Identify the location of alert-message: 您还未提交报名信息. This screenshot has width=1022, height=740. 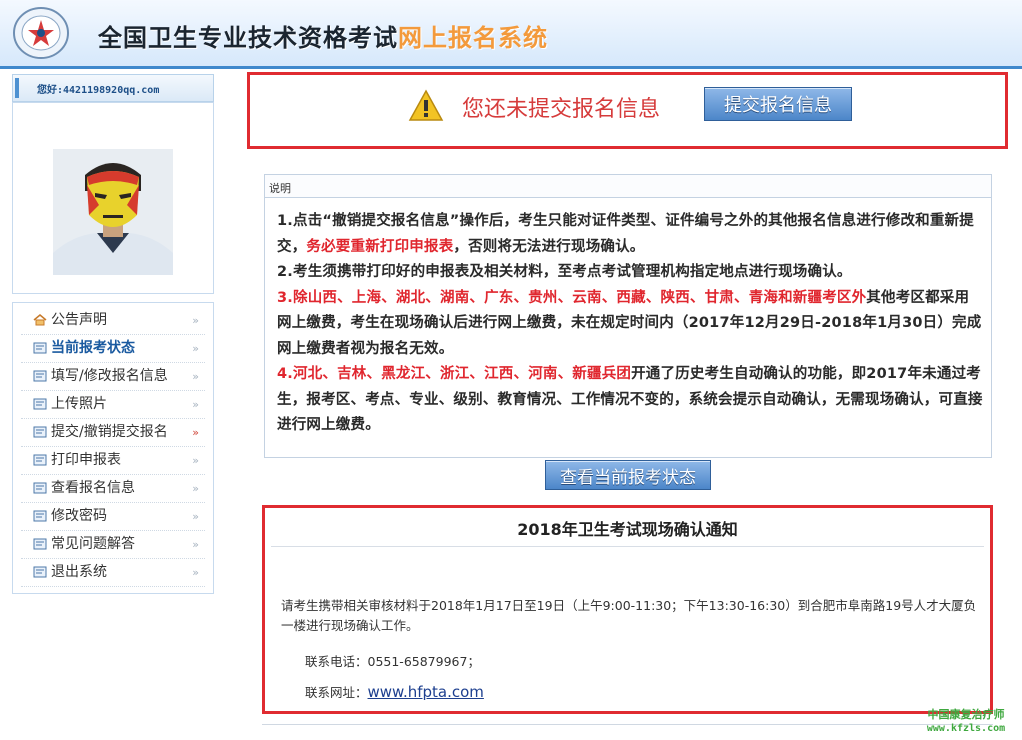
(561, 109).